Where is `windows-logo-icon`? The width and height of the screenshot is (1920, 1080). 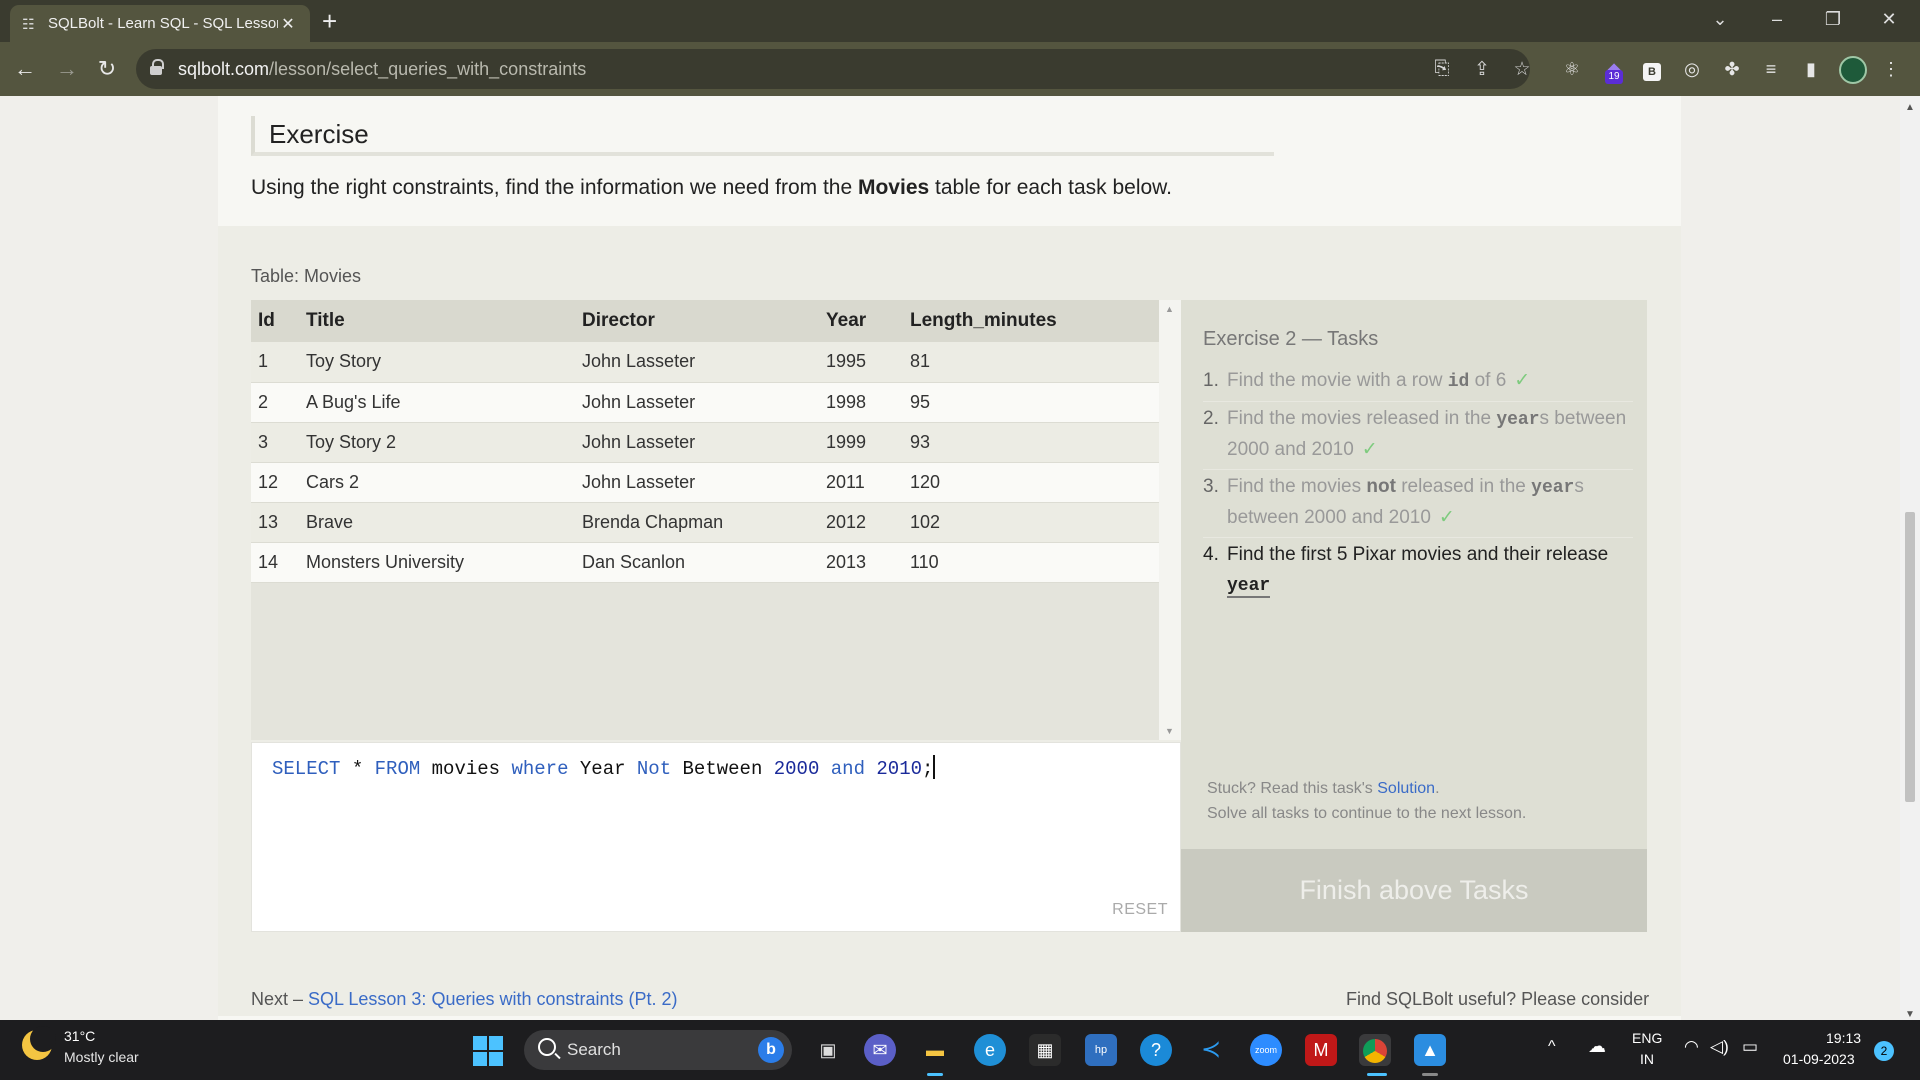 windows-logo-icon is located at coordinates (496, 1043).